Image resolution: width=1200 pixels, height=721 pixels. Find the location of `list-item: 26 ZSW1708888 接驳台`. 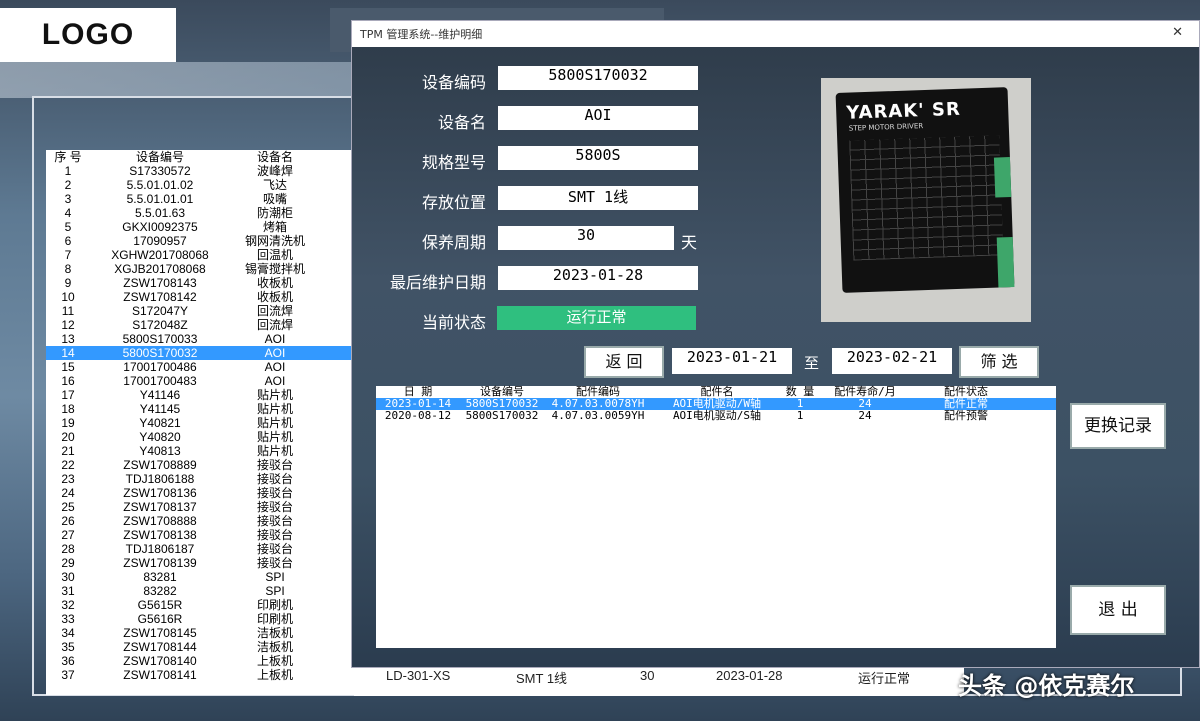

list-item: 26 ZSW1708888 接驳台 is located at coordinates (200, 521).